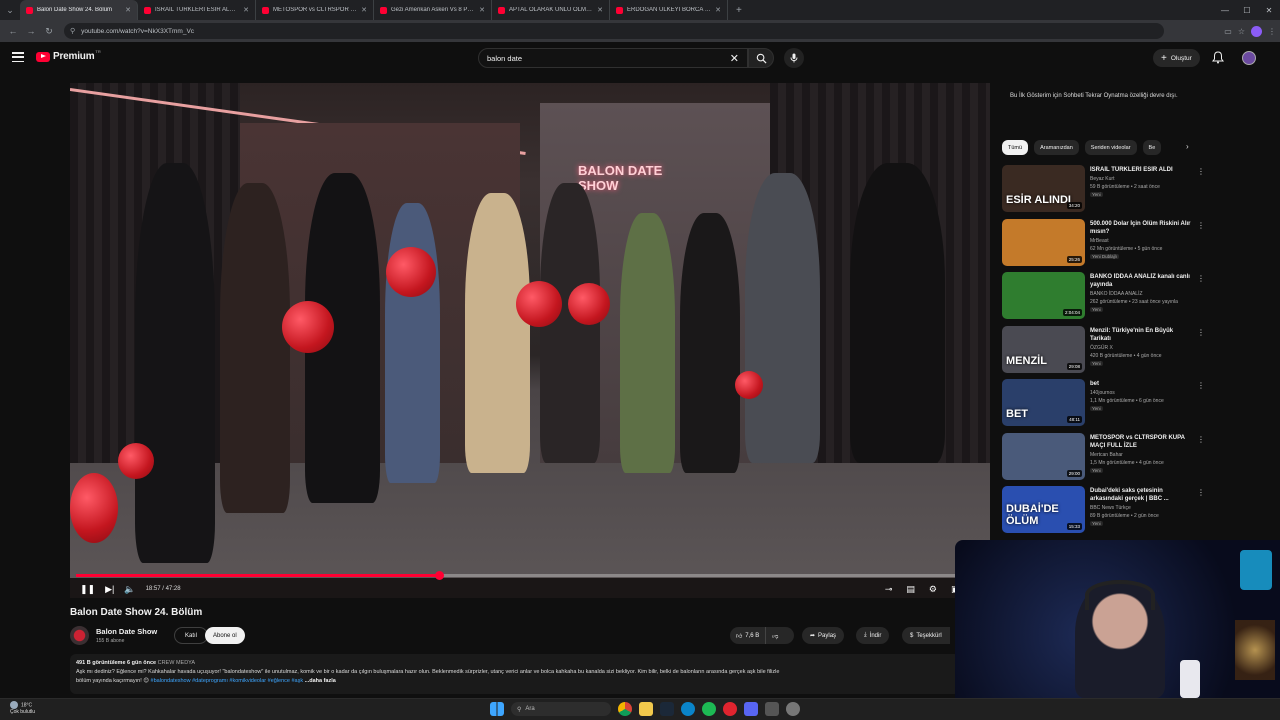 The image size is (1280, 720). What do you see at coordinates (1152, 147) in the screenshot?
I see `filter-chip: Be` at bounding box center [1152, 147].